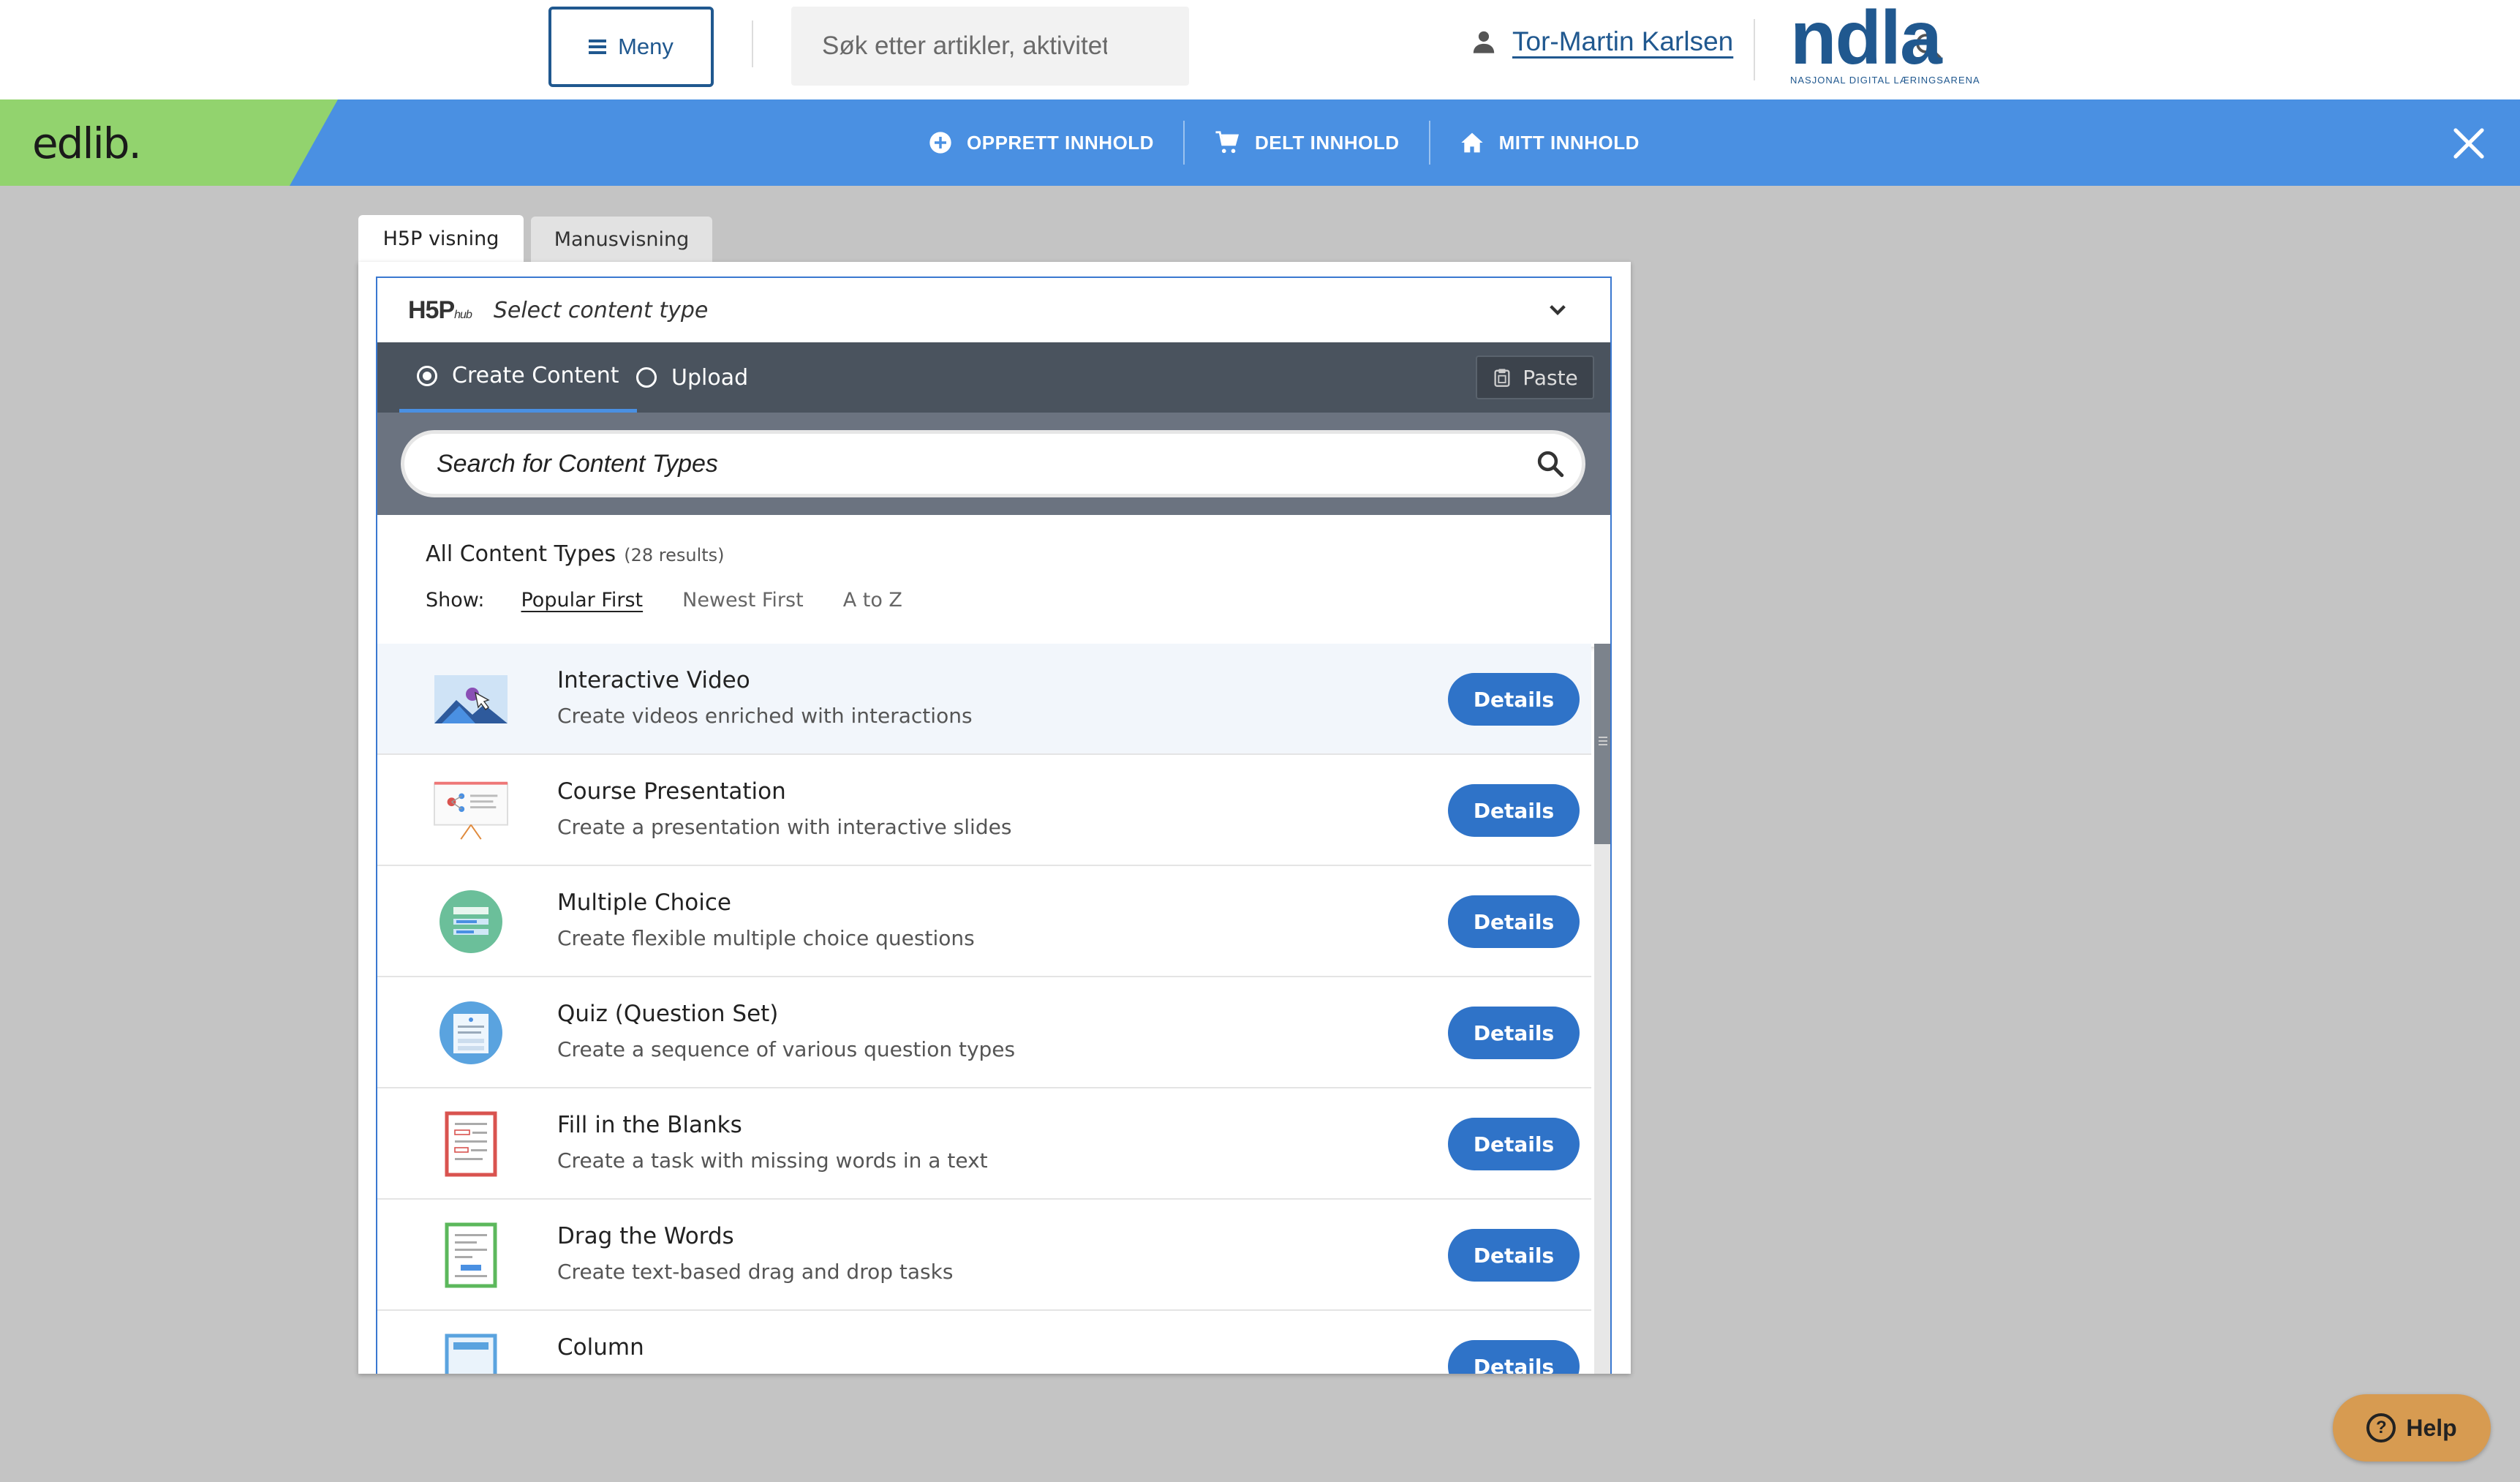 The height and width of the screenshot is (1482, 2520). Describe the element at coordinates (598, 47) in the screenshot. I see `hamburger-icon` at that location.